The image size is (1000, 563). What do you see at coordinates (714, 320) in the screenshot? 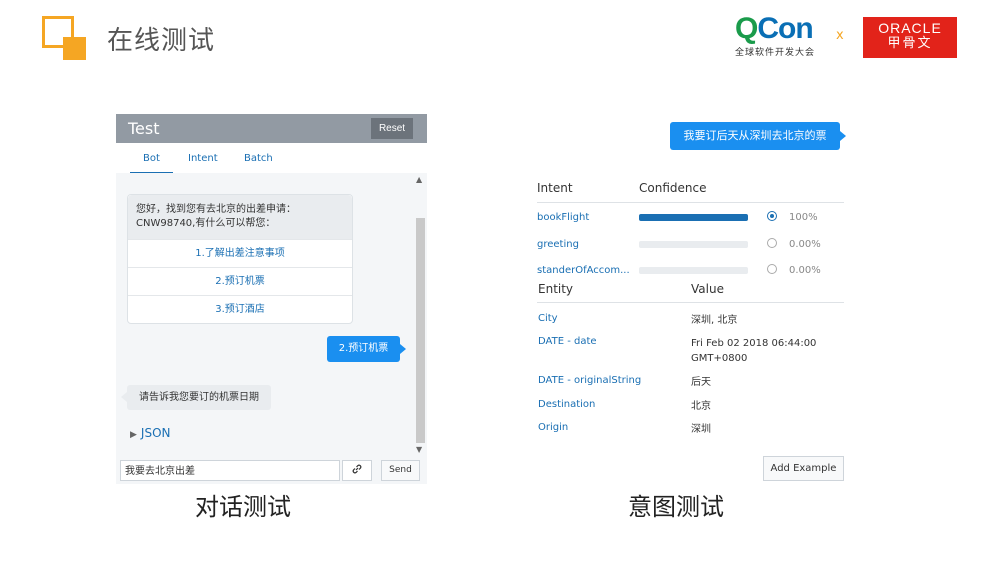
I see `entity-value: 深圳, 北京` at bounding box center [714, 320].